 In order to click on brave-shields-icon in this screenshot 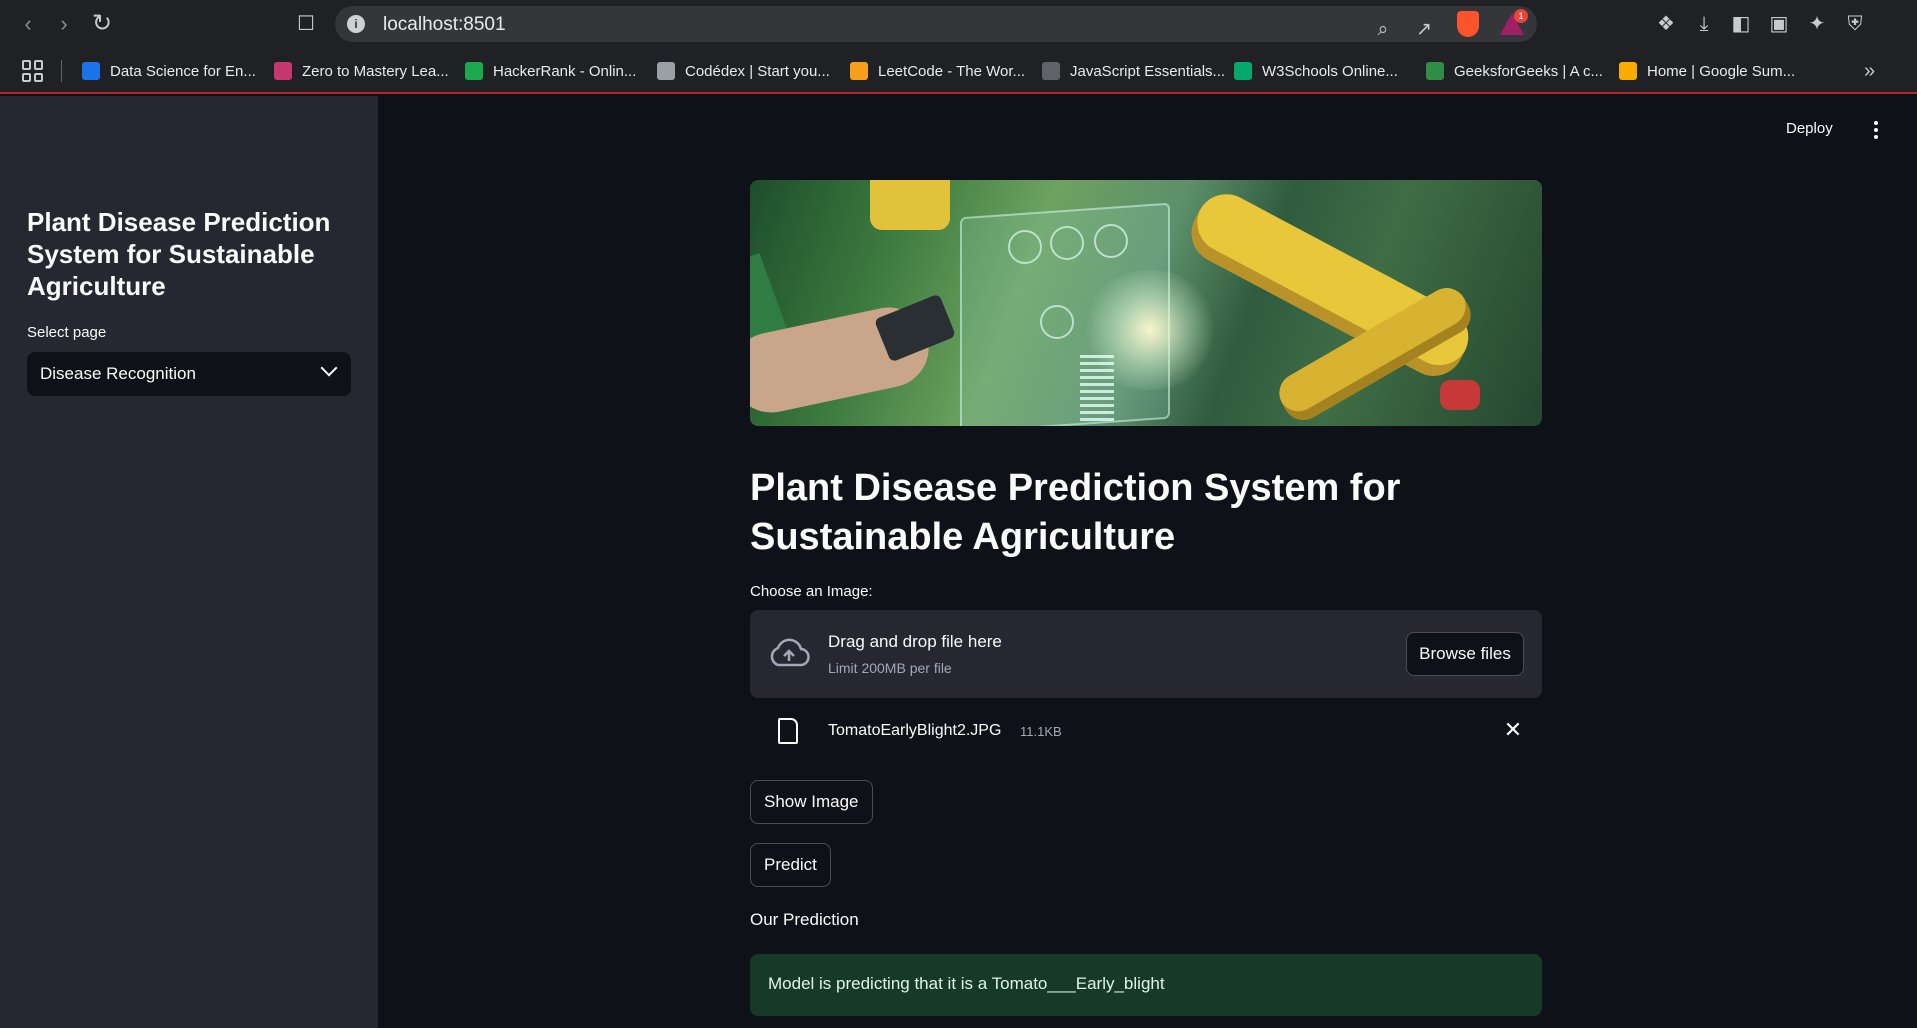, I will do `click(1468, 24)`.